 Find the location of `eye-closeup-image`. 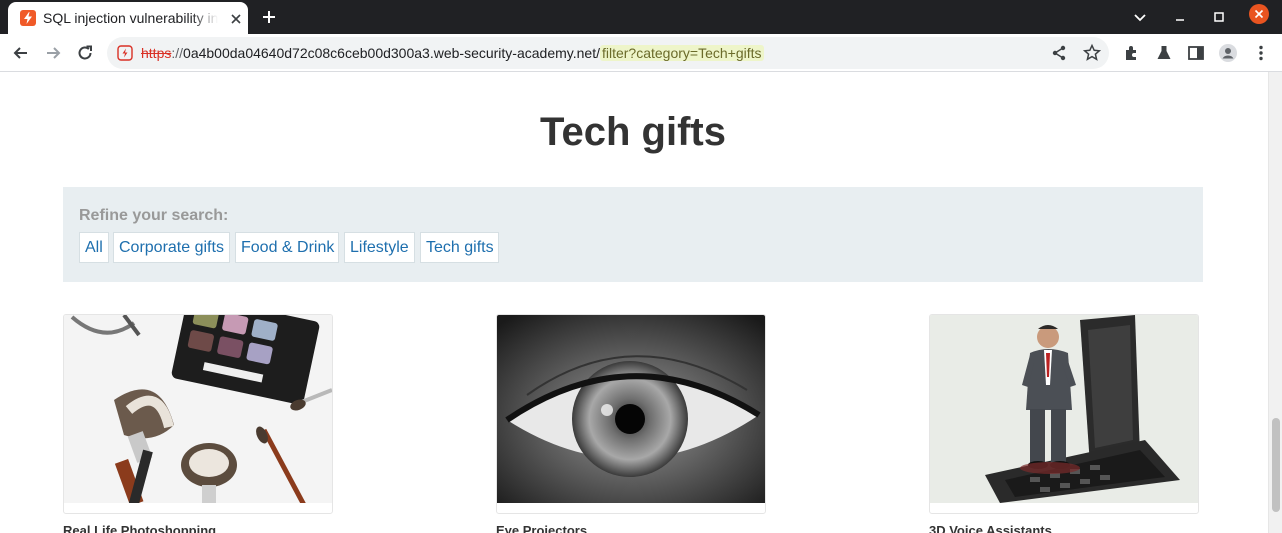

eye-closeup-image is located at coordinates (631, 409).